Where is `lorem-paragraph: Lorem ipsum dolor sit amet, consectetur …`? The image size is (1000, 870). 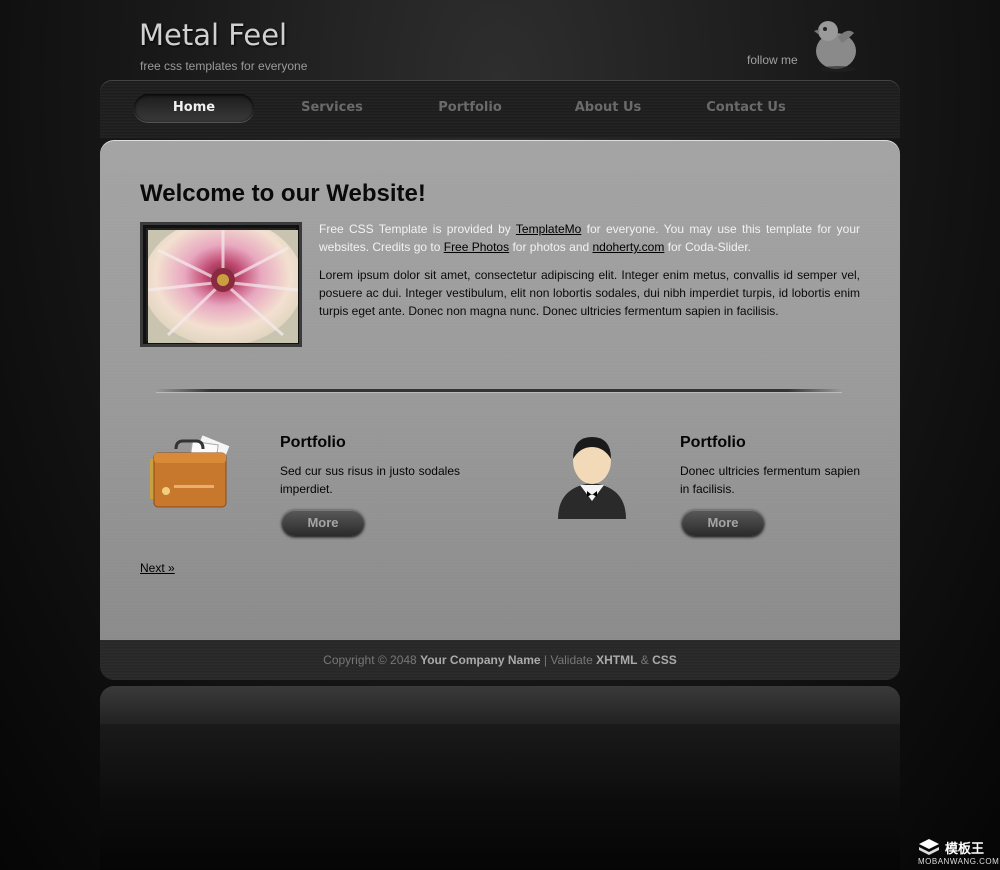 lorem-paragraph: Lorem ipsum dolor sit amet, consectetur … is located at coordinates (589, 293).